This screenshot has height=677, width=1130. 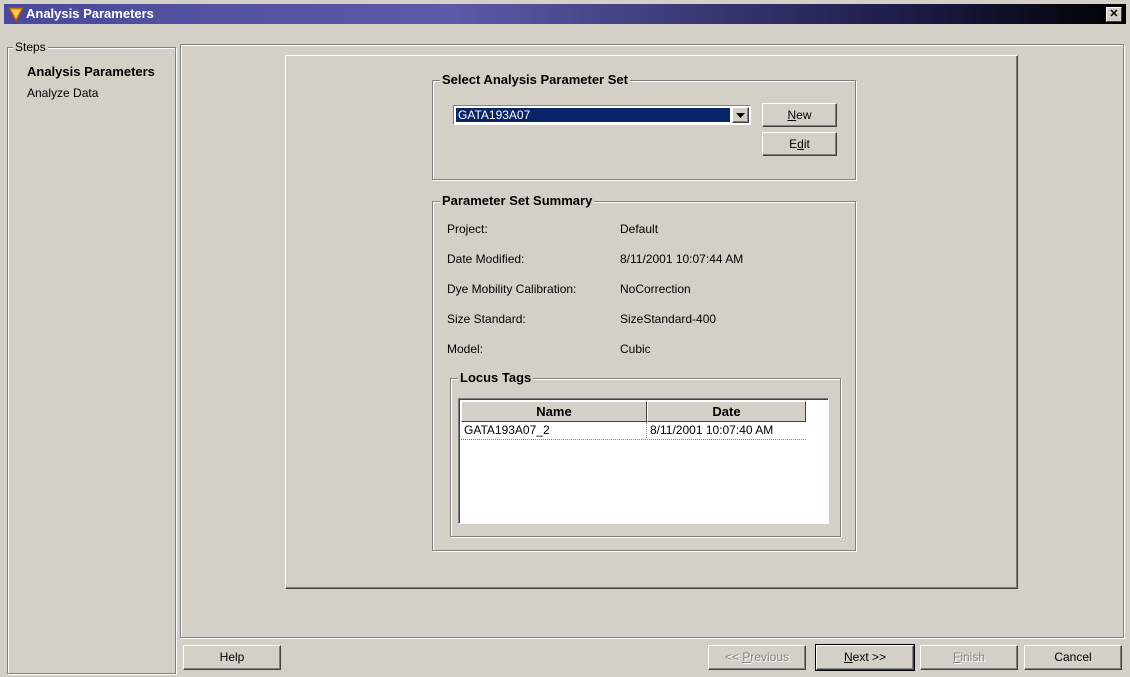 I want to click on locus-date-cell: 8/11/2001 10:07:40 AM, so click(x=712, y=430).